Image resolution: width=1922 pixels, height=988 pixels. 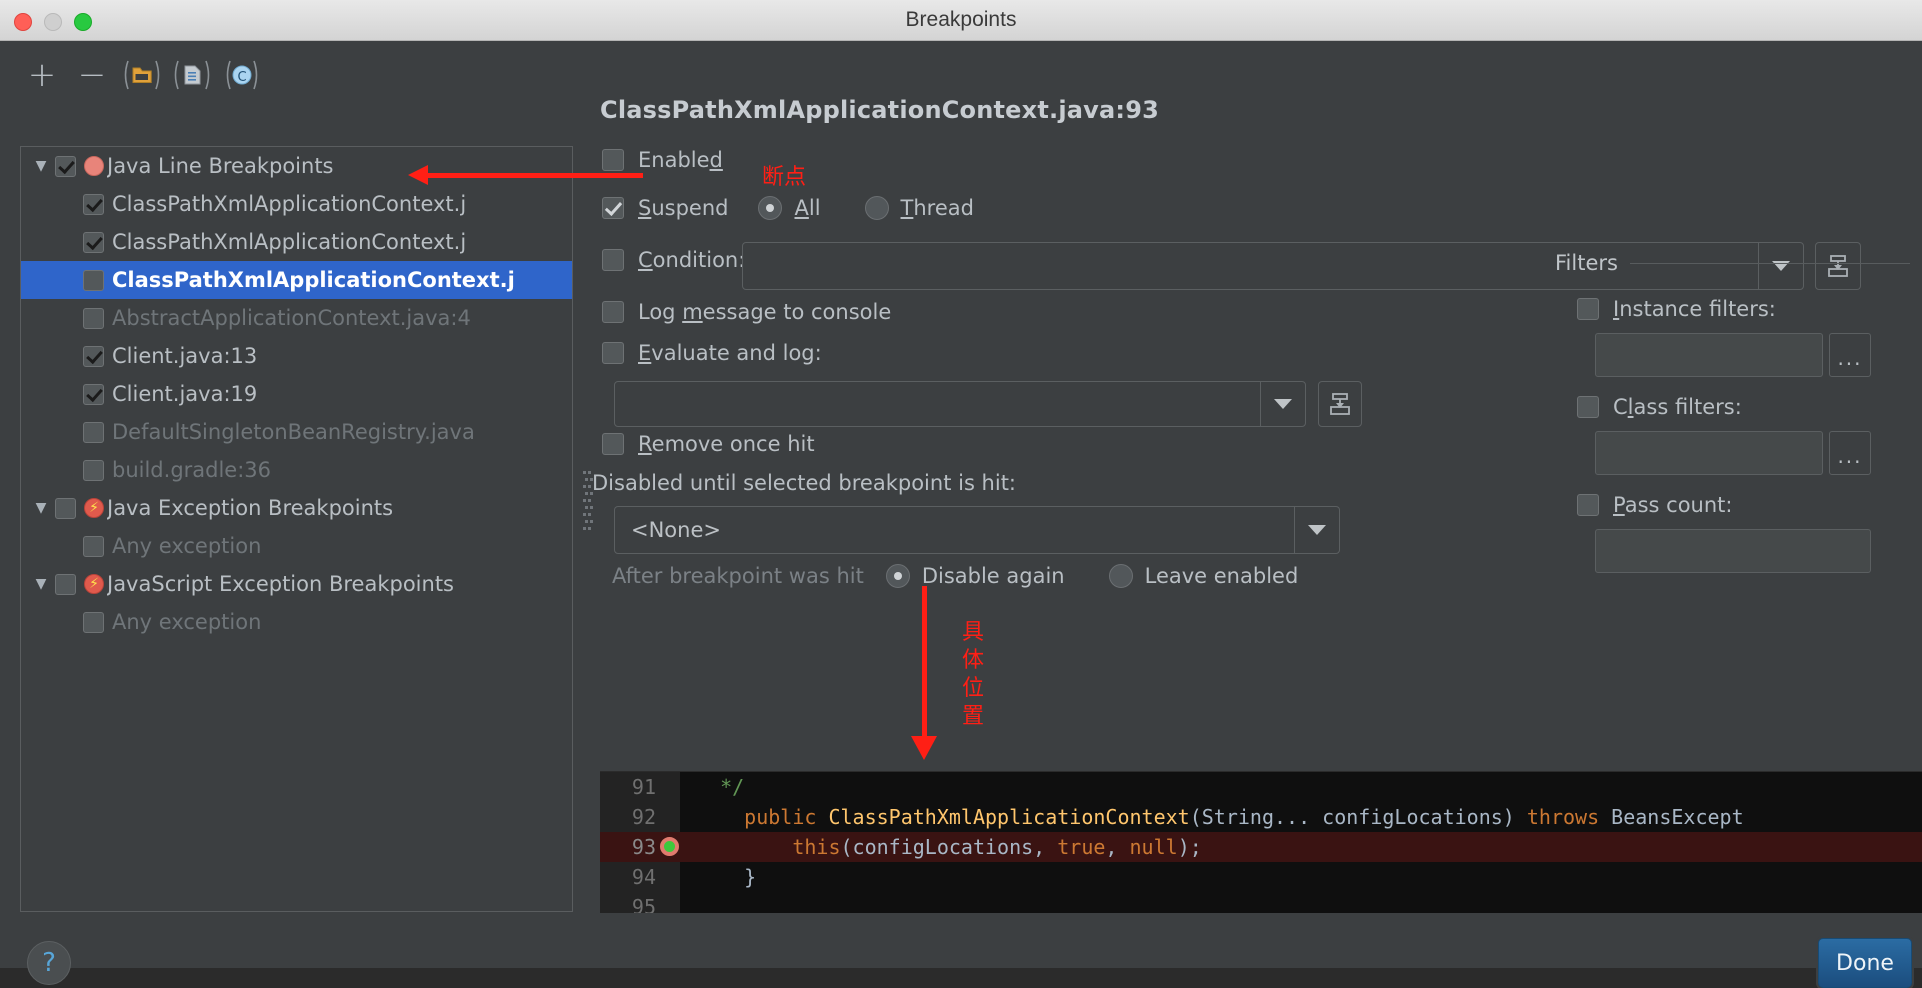 I want to click on code-line: 93 this(configLocations, true, null);, so click(x=1261, y=847).